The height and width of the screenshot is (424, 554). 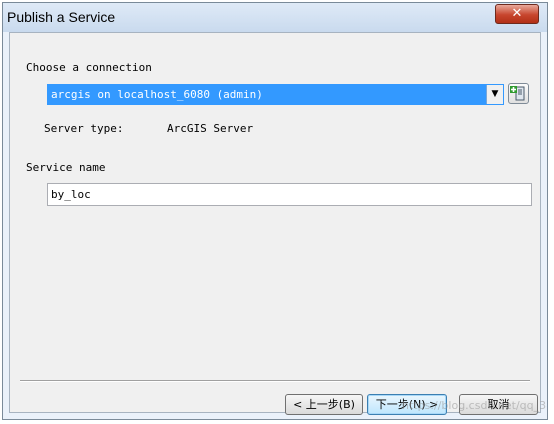 I want to click on connection-dropdown: arcgis on localhost_6080 (admin) ▼, so click(x=275, y=94).